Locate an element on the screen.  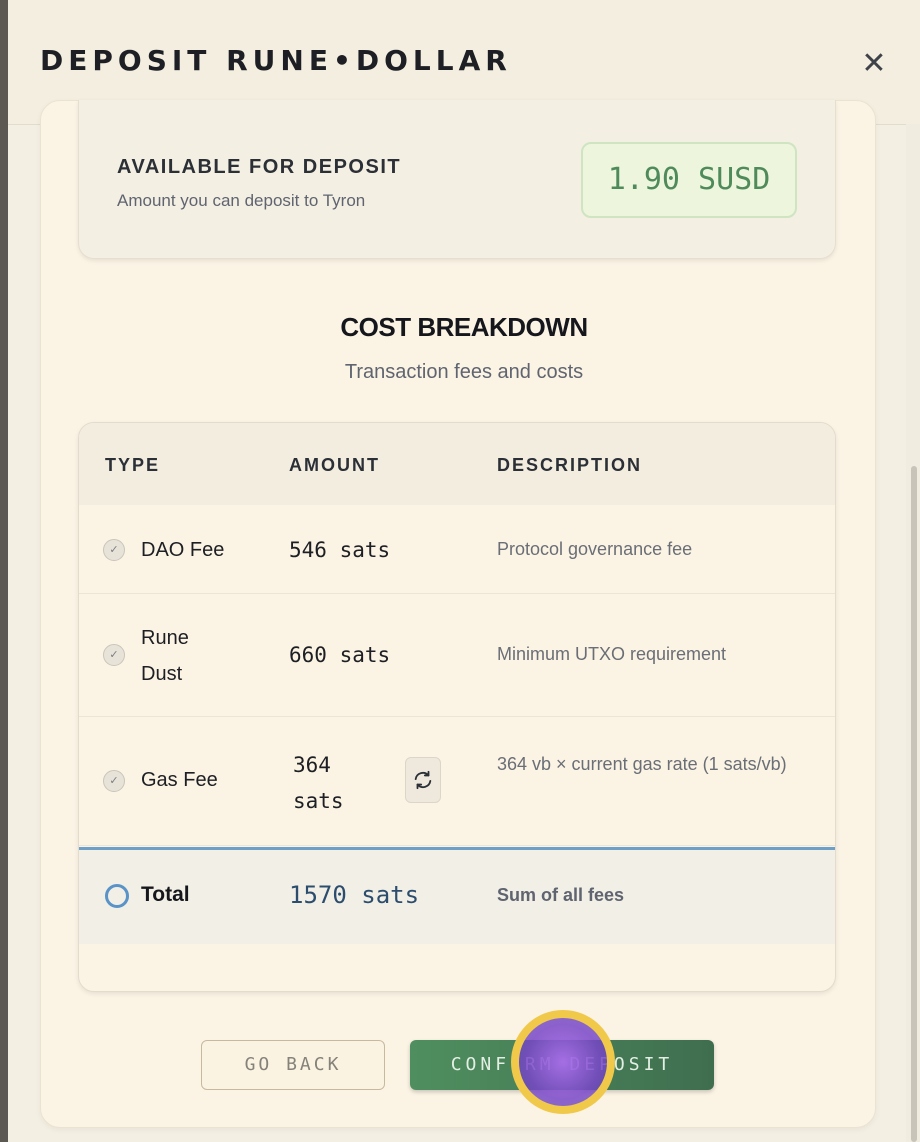
available-subtitle: Amount you can deposit to Tyron is located at coordinates (241, 200).